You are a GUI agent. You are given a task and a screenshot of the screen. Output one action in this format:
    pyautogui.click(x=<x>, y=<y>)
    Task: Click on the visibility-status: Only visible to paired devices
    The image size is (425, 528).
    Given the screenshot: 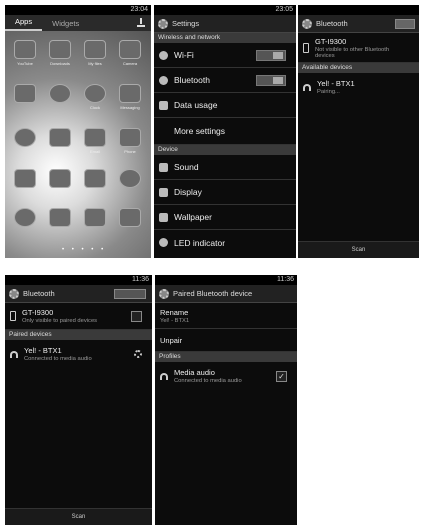 What is the action you would take?
    pyautogui.click(x=60, y=321)
    